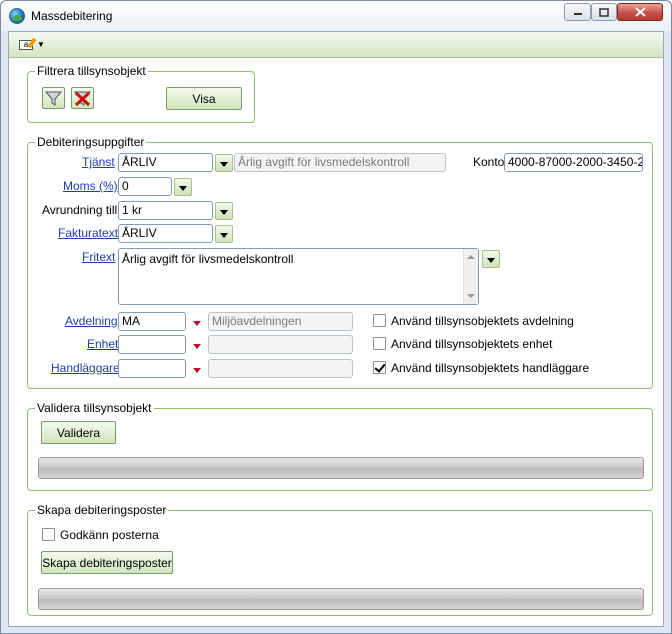  I want to click on handlaggare-dropdown-button, so click(197, 369).